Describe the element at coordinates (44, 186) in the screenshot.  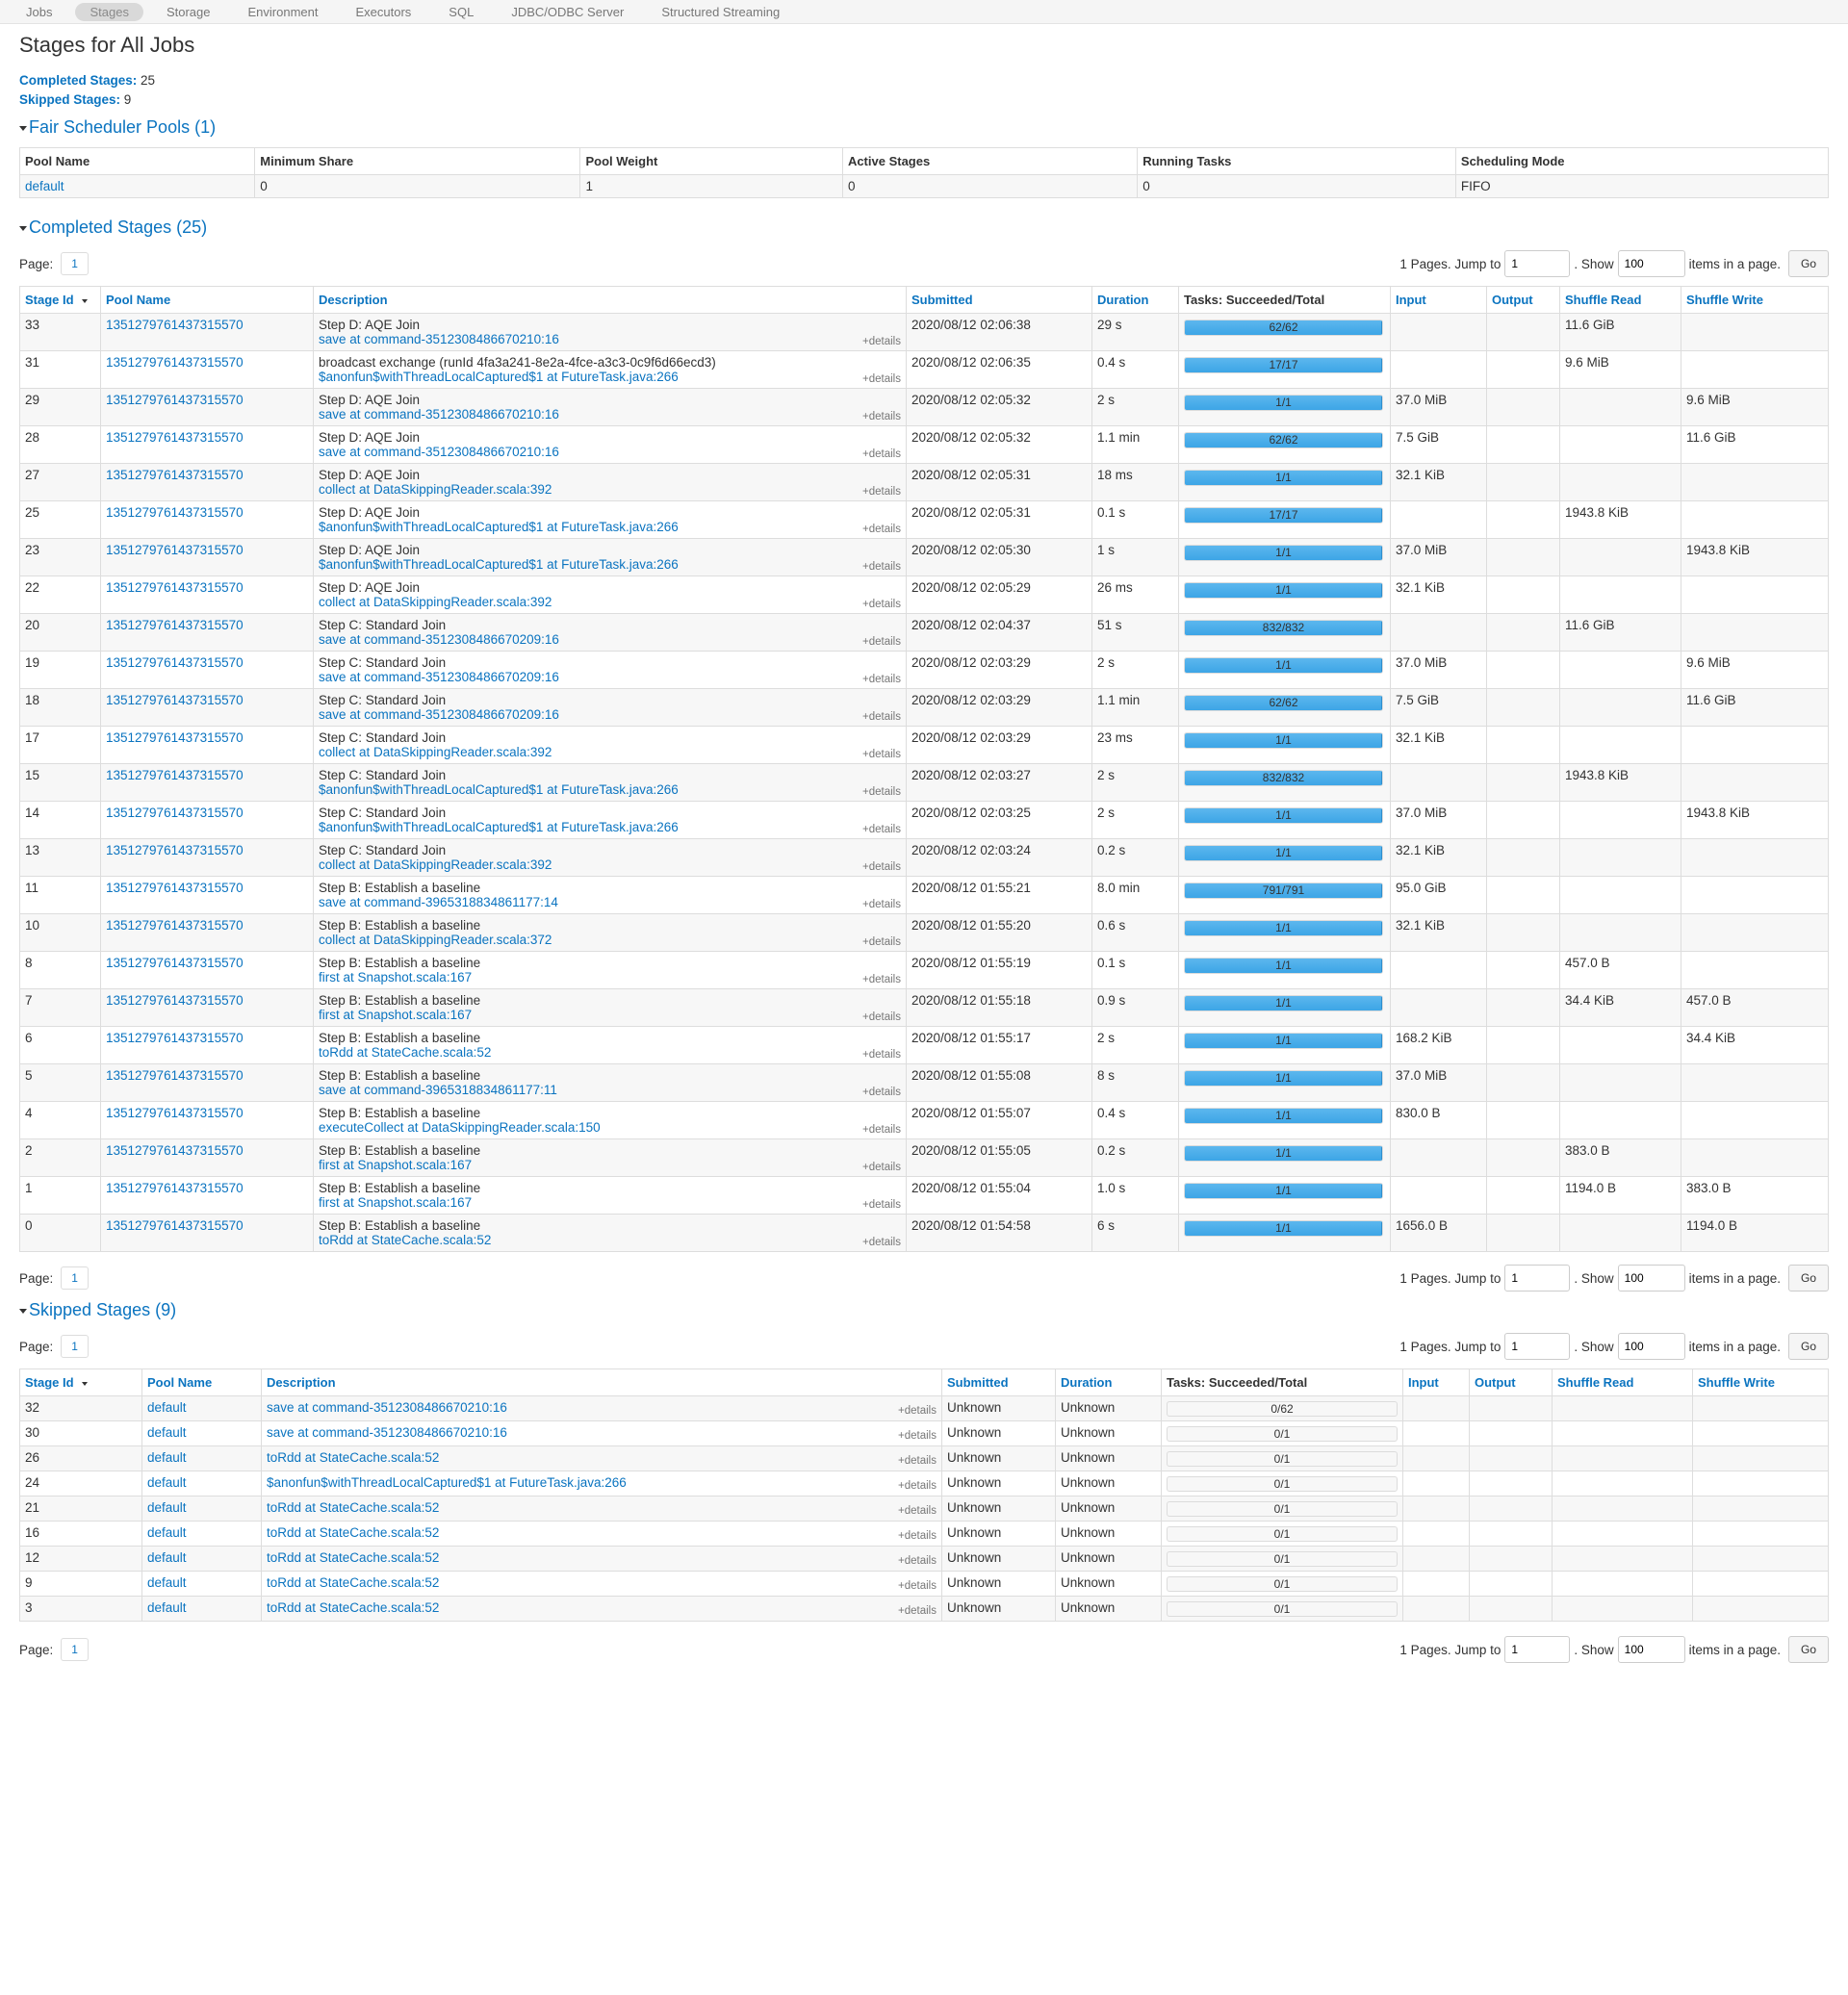
I see `pool-name-link: default` at that location.